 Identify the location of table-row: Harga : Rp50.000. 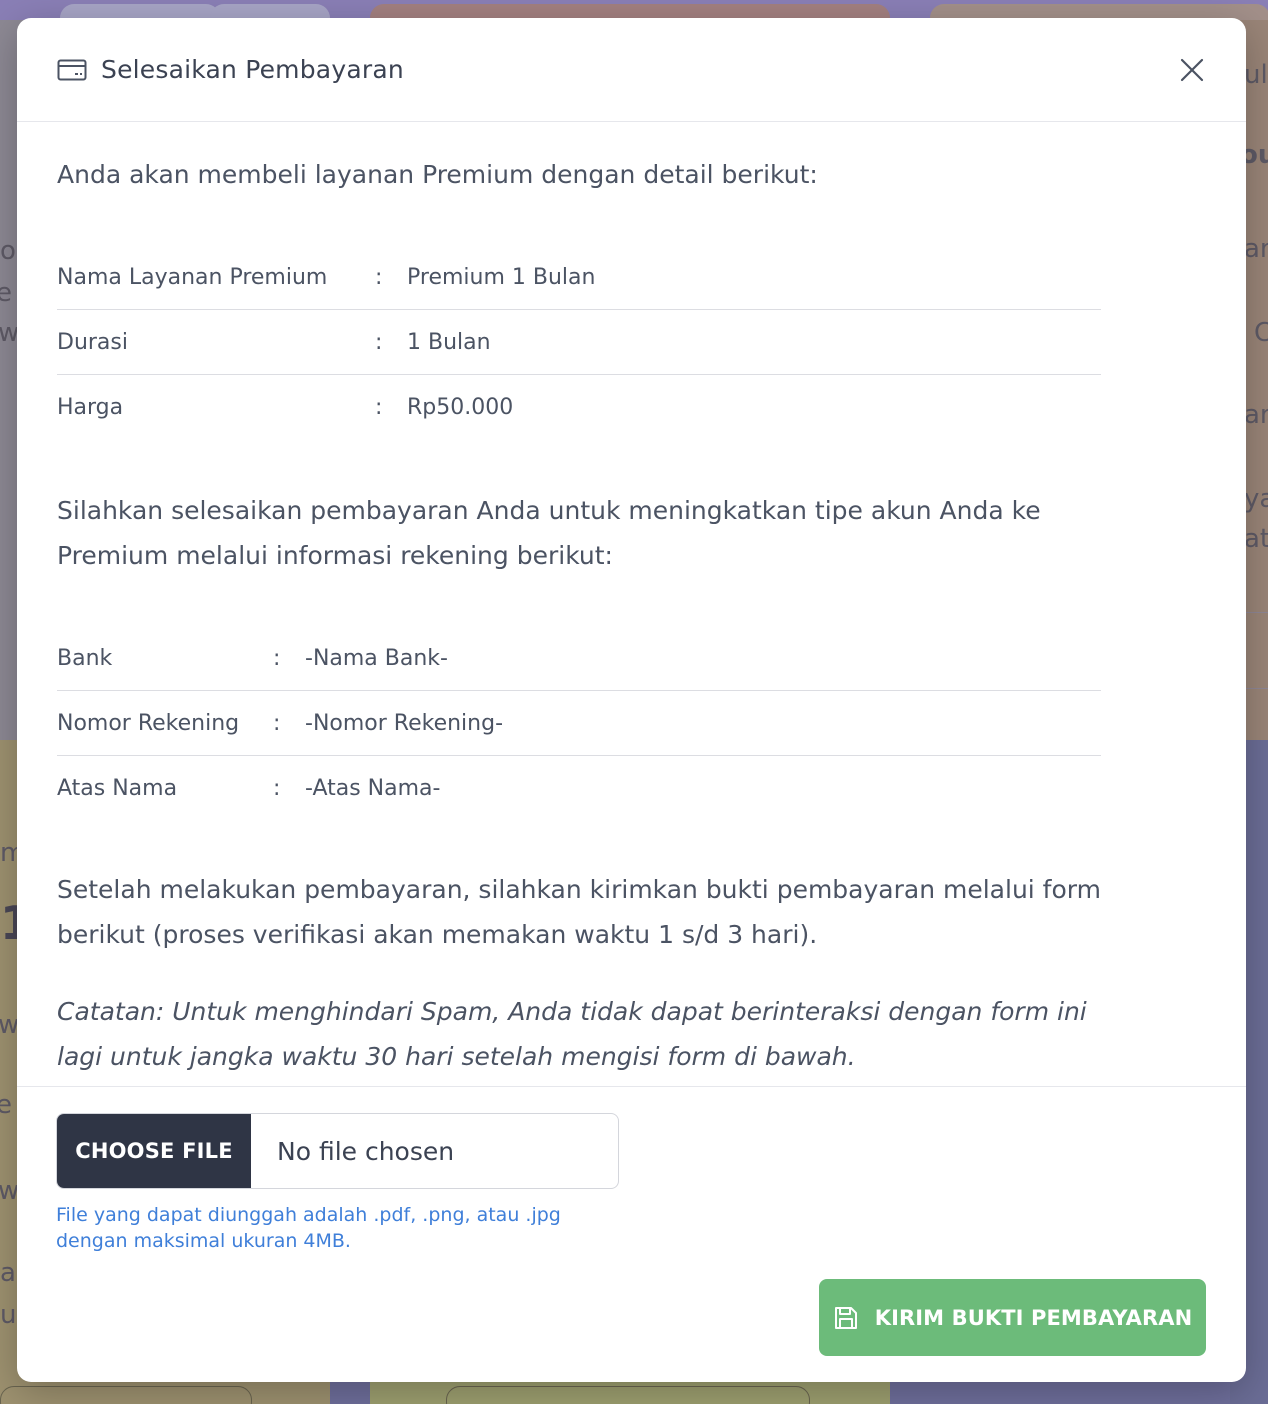
(579, 407).